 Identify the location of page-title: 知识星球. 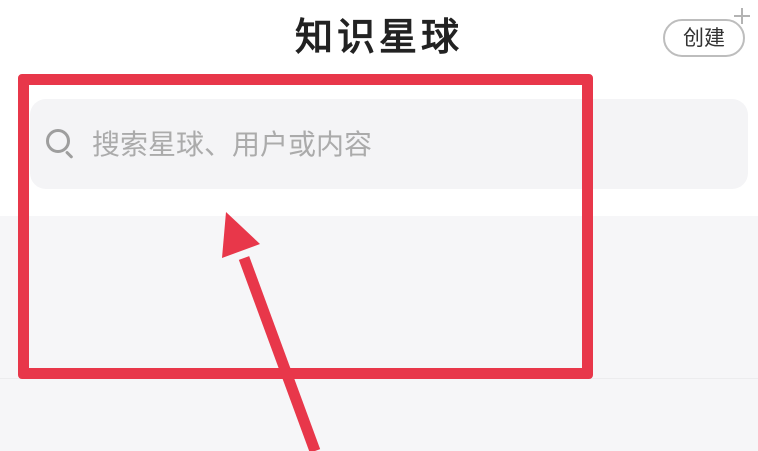
(378, 37).